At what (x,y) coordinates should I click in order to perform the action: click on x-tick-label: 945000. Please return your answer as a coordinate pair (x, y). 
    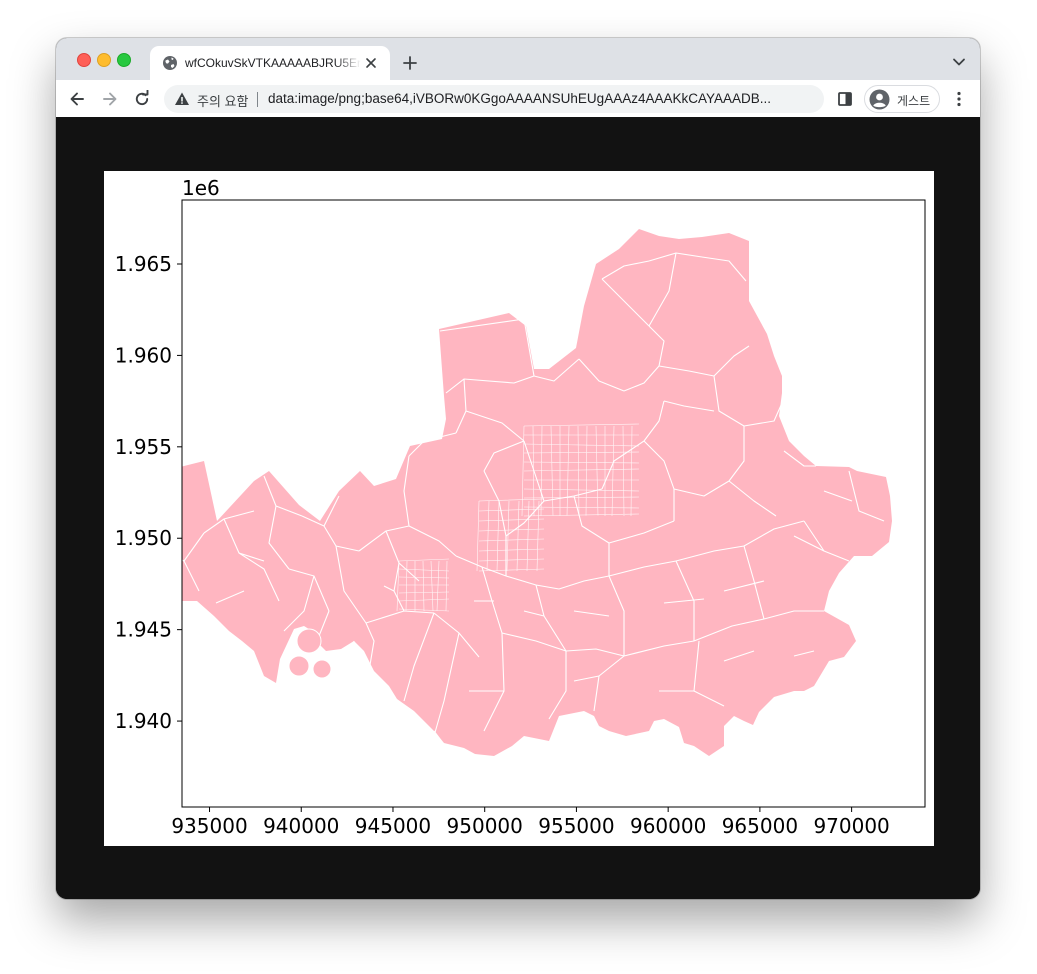
    Looking at the image, I should click on (393, 826).